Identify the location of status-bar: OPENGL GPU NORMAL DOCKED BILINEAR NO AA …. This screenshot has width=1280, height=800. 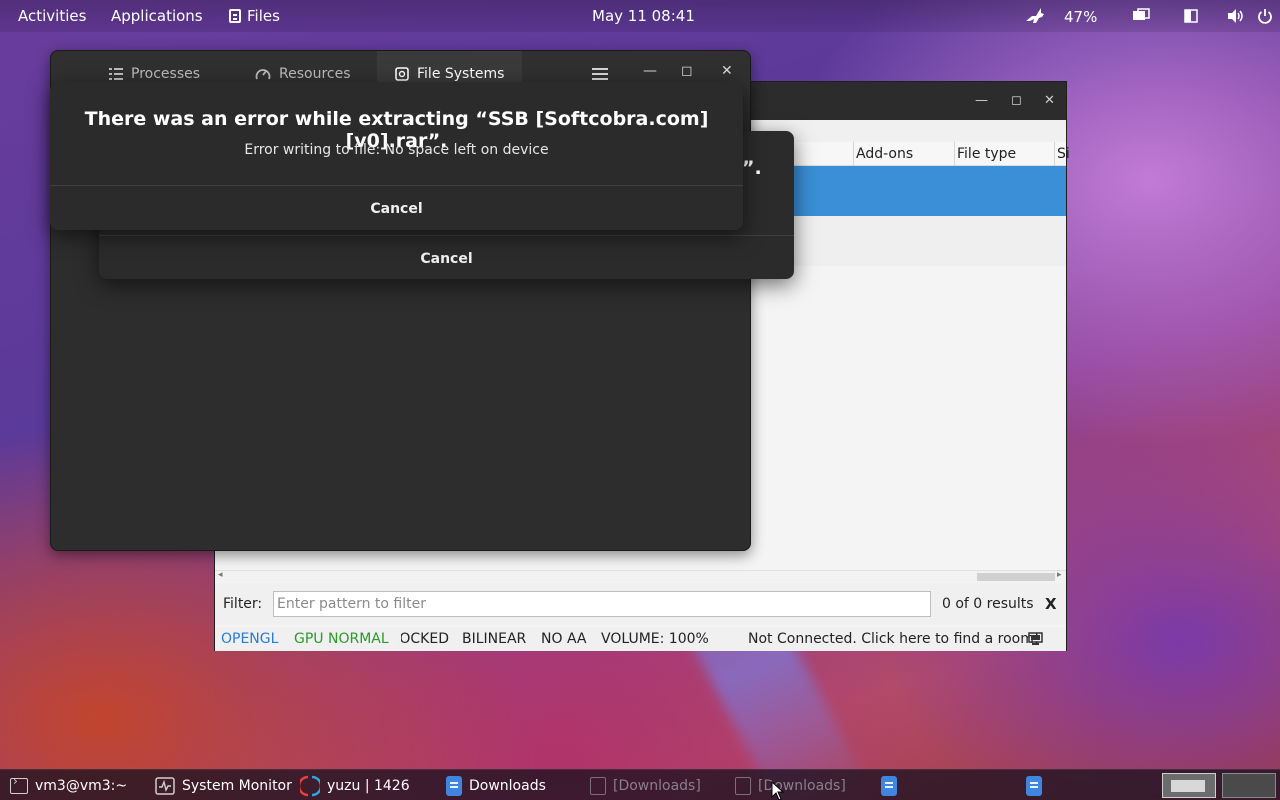
(640, 639).